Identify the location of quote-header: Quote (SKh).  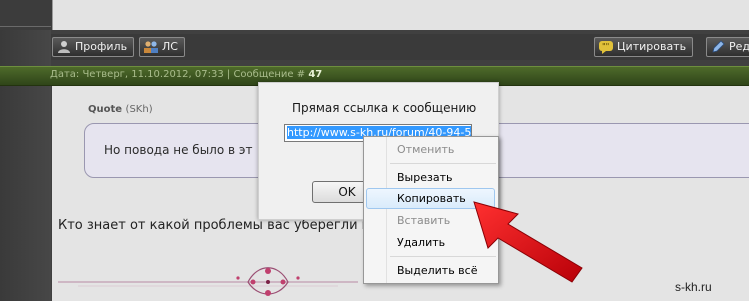
(120, 109).